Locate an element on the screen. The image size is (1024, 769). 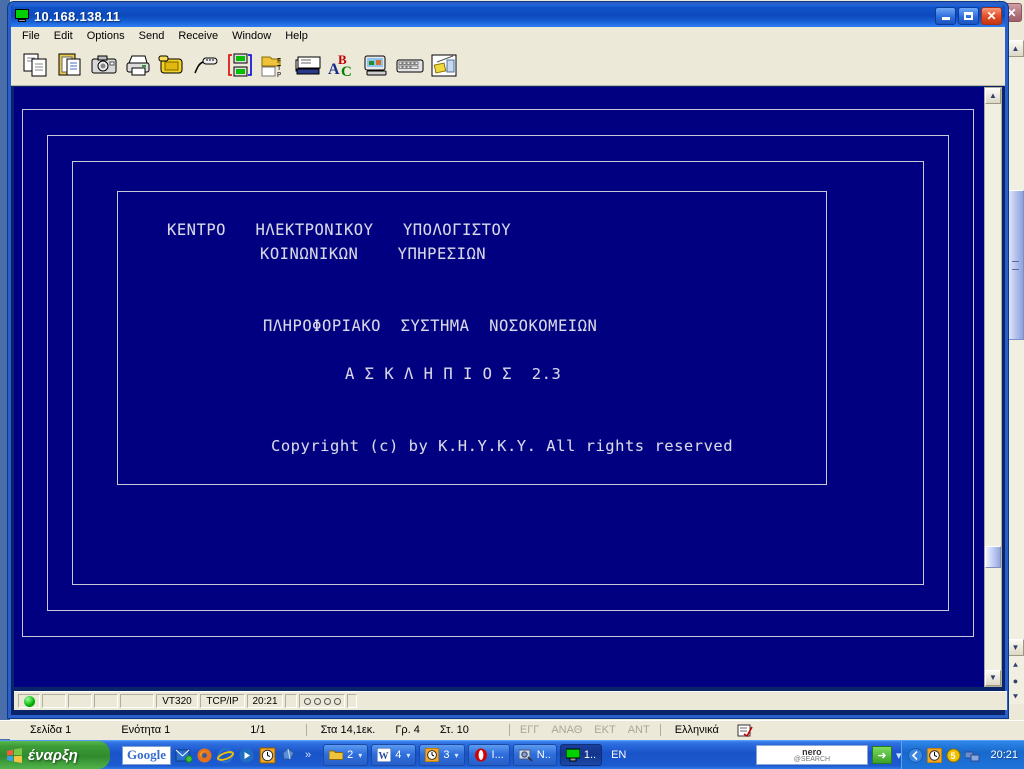
nero-brand: nero is located at coordinates (812, 751).